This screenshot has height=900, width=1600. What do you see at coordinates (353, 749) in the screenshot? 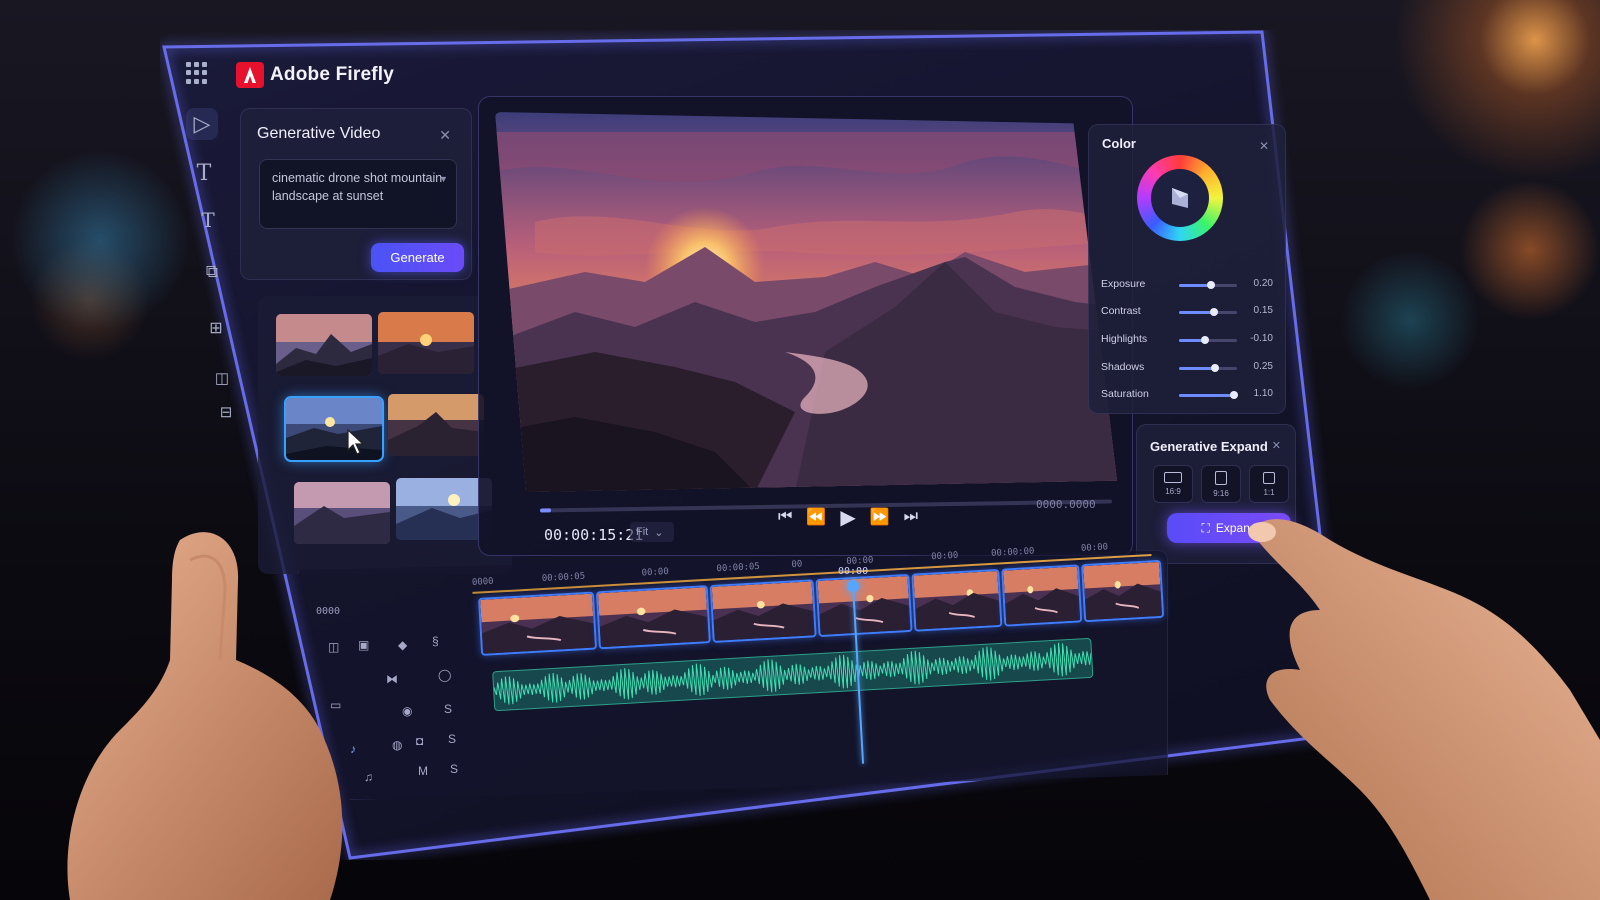
I see `audio-track-icon: ♪` at bounding box center [353, 749].